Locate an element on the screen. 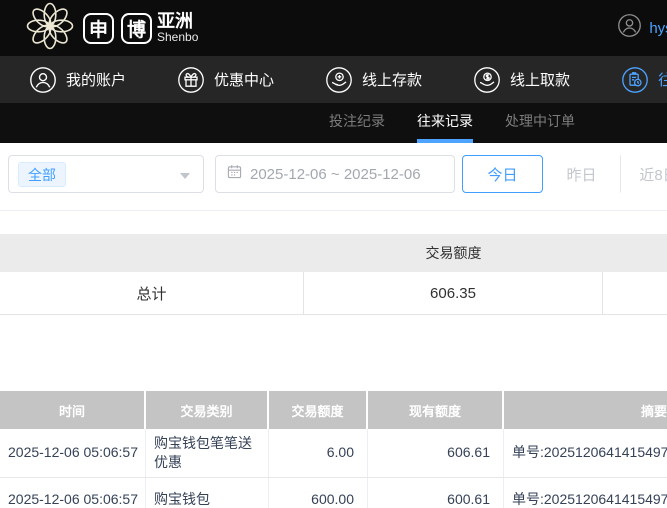  user-icon is located at coordinates (43, 79).